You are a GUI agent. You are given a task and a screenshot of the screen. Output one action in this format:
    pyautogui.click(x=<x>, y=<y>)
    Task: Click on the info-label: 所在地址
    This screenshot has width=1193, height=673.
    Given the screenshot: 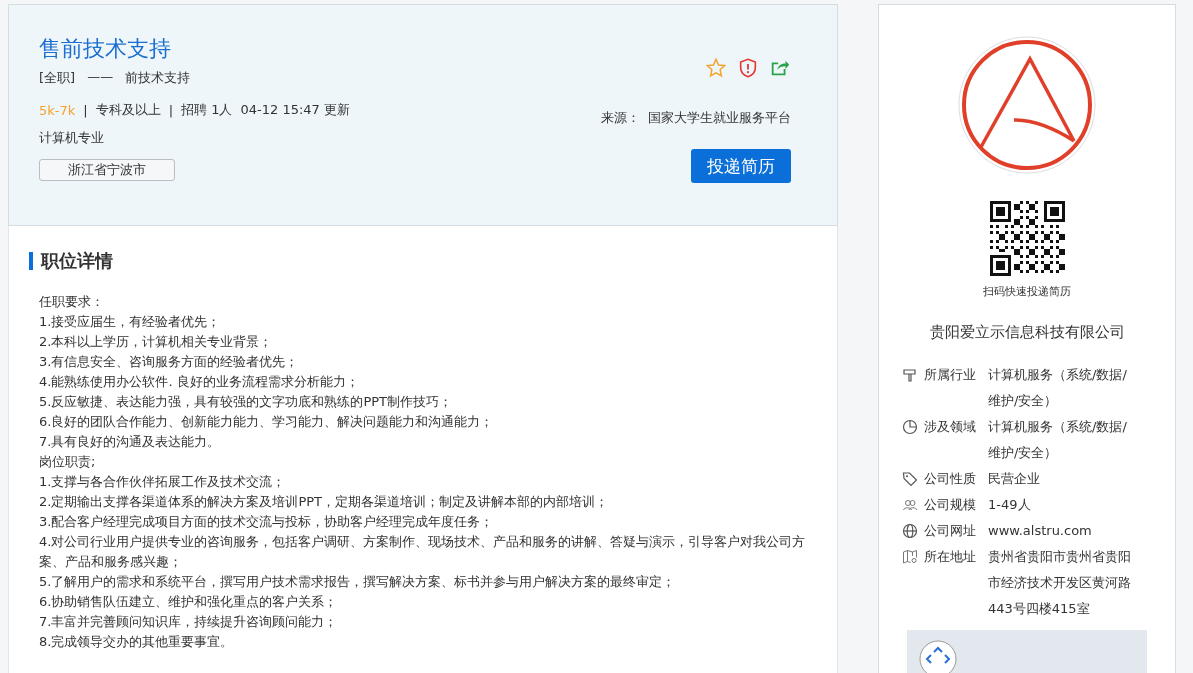 What is the action you would take?
    pyautogui.click(x=950, y=557)
    